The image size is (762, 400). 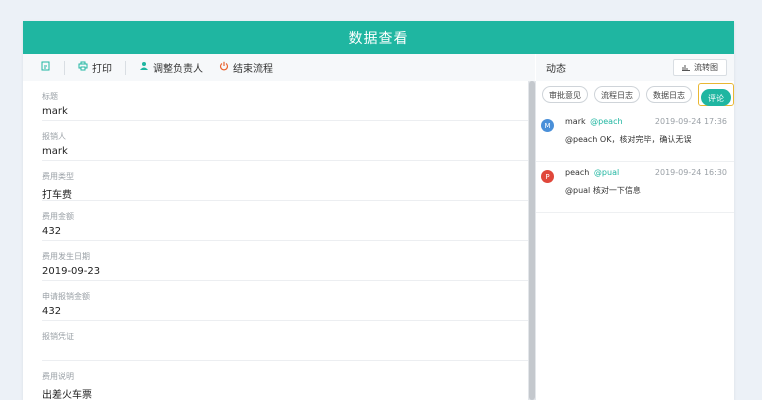 I want to click on avatar: M, so click(x=547, y=125).